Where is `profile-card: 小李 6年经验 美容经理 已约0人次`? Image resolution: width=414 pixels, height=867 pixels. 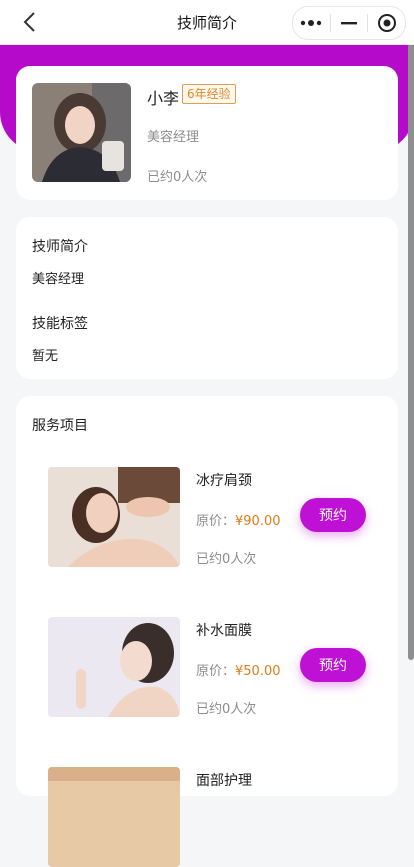
profile-card: 小李 6年经验 美容经理 已约0人次 is located at coordinates (207, 133).